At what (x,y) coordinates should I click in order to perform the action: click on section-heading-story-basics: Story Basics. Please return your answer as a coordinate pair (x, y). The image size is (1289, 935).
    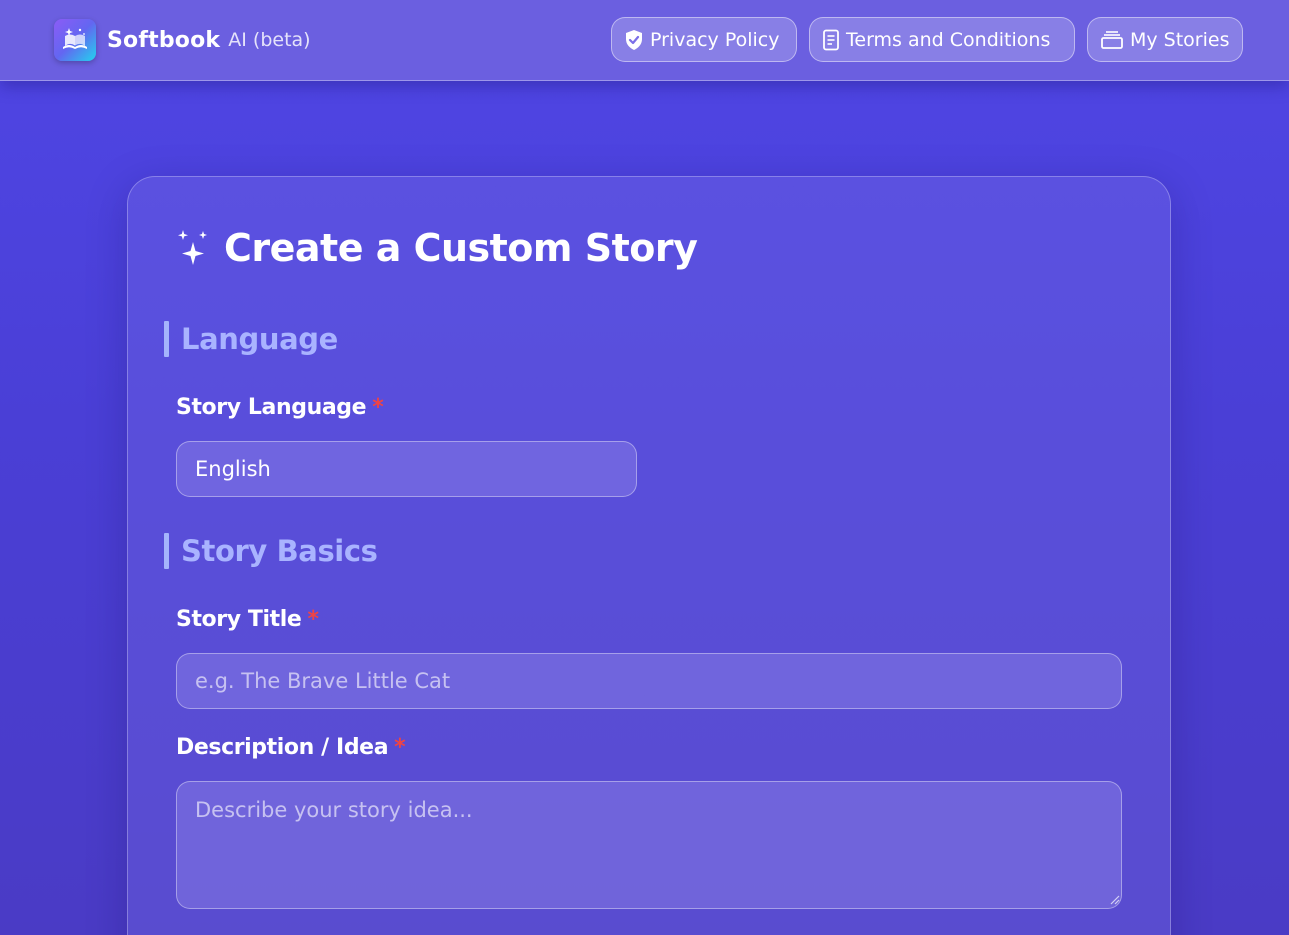
    Looking at the image, I should click on (279, 551).